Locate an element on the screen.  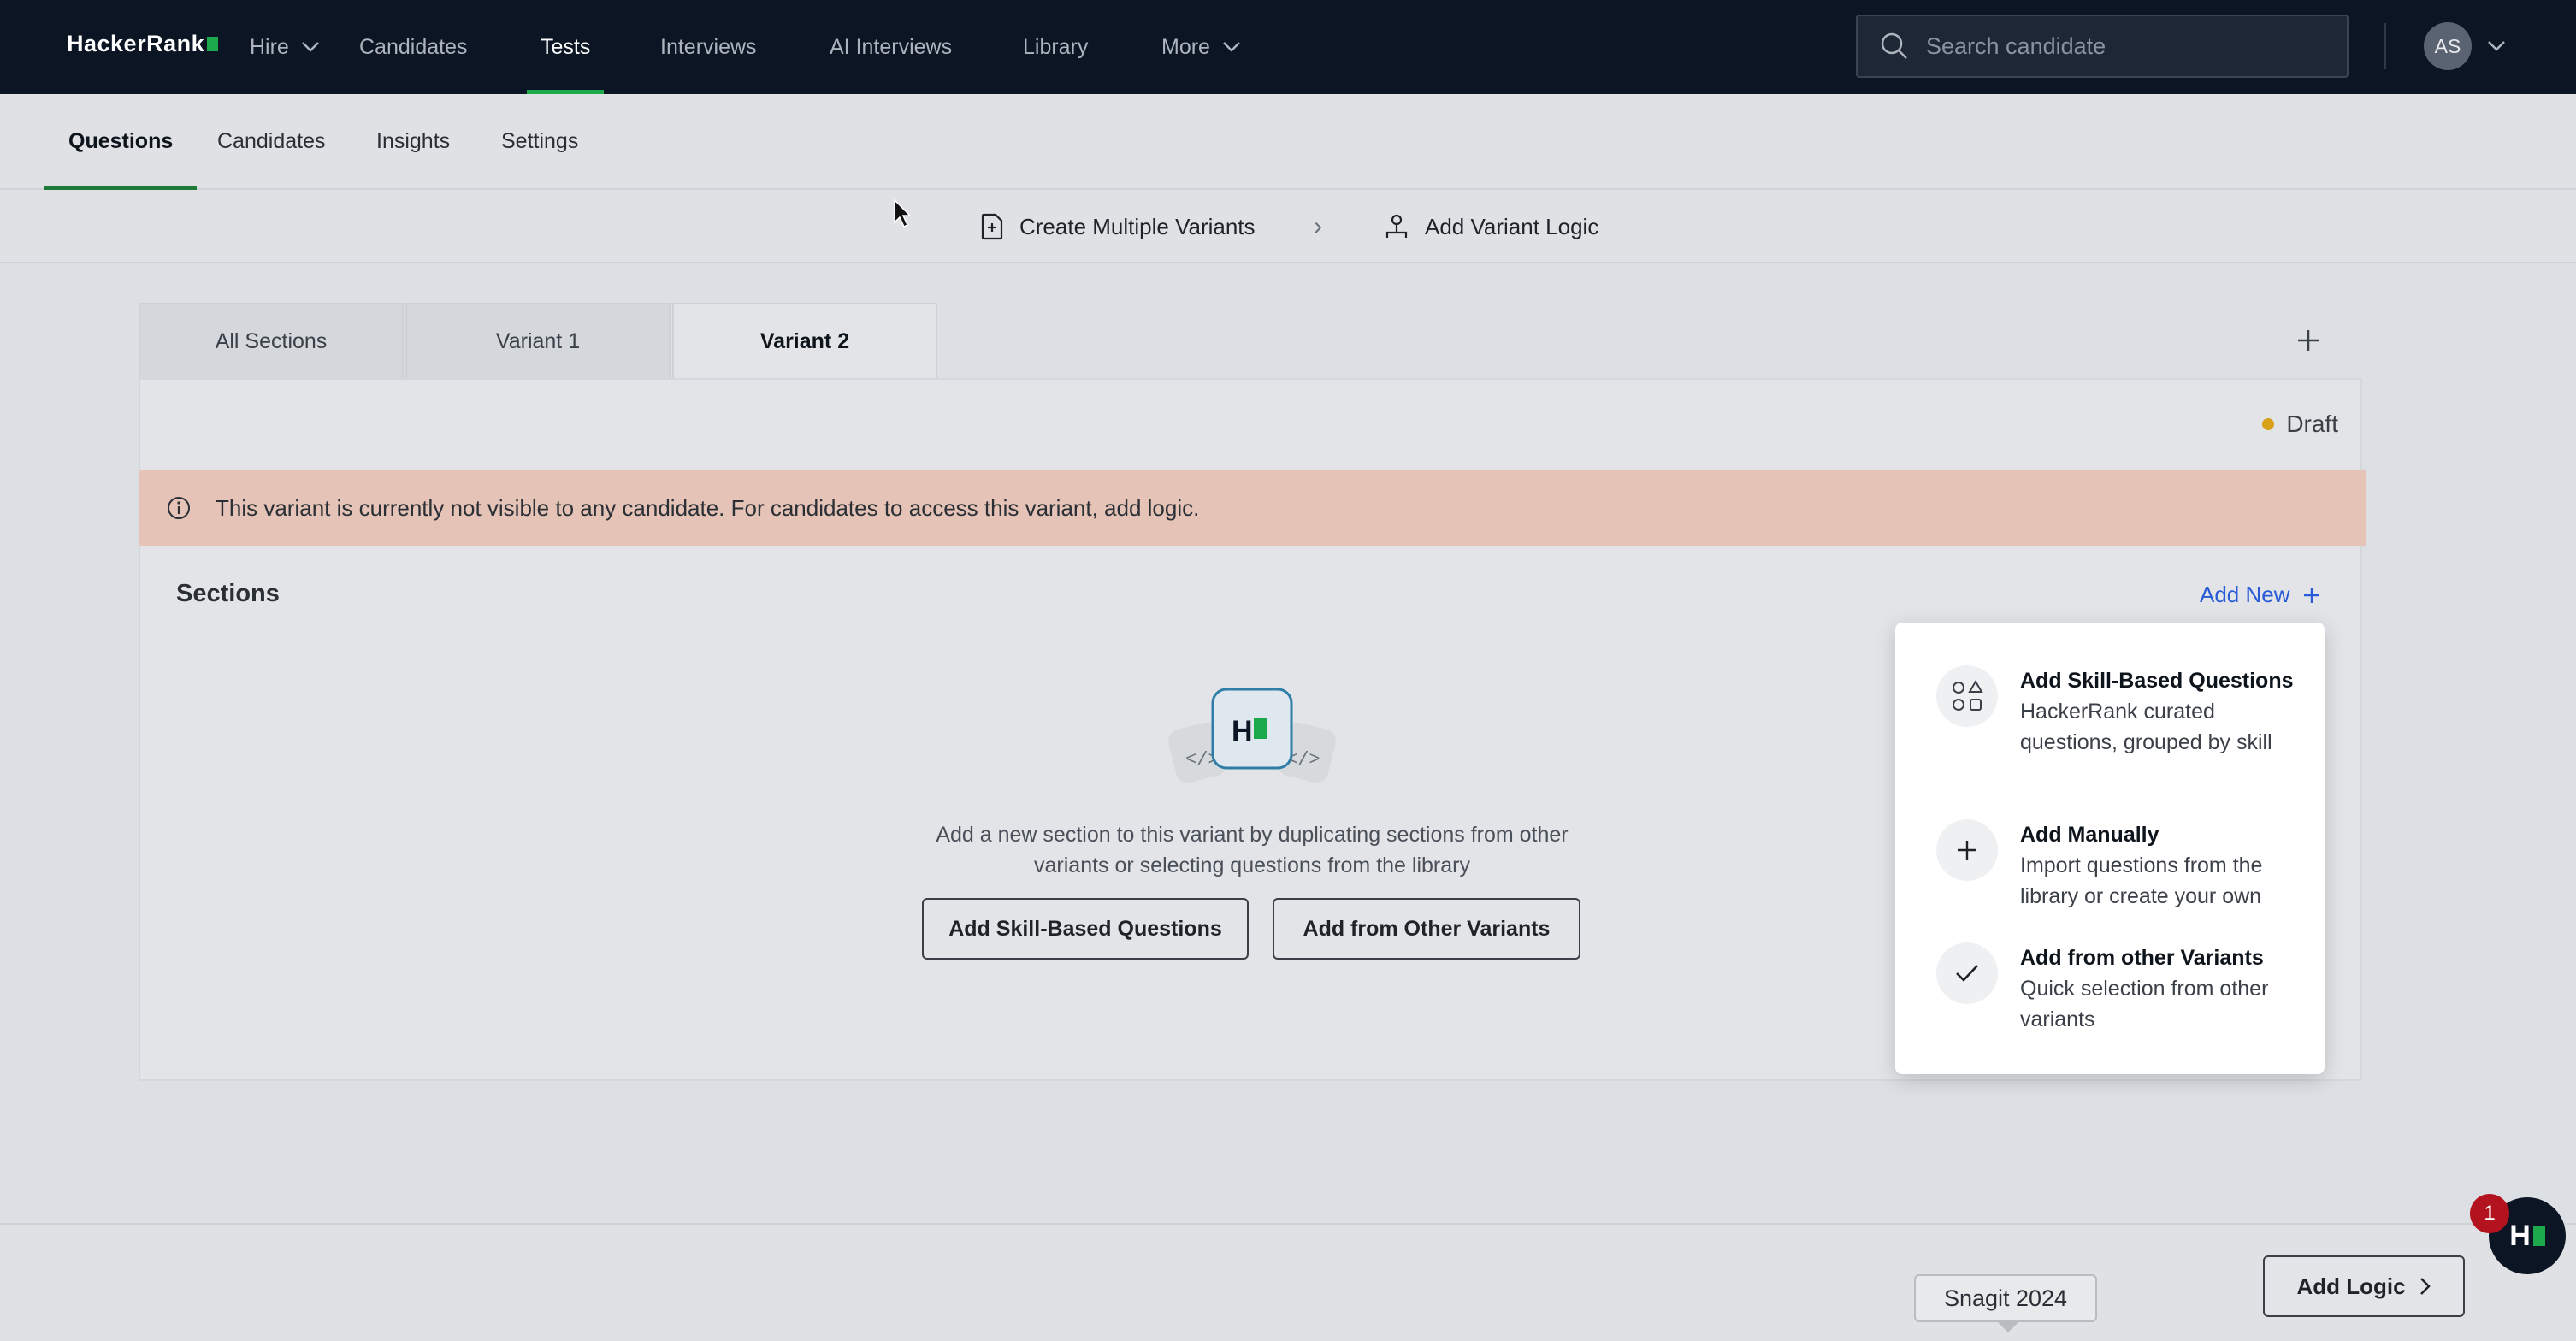
nav-tests: Tests is located at coordinates (565, 47).